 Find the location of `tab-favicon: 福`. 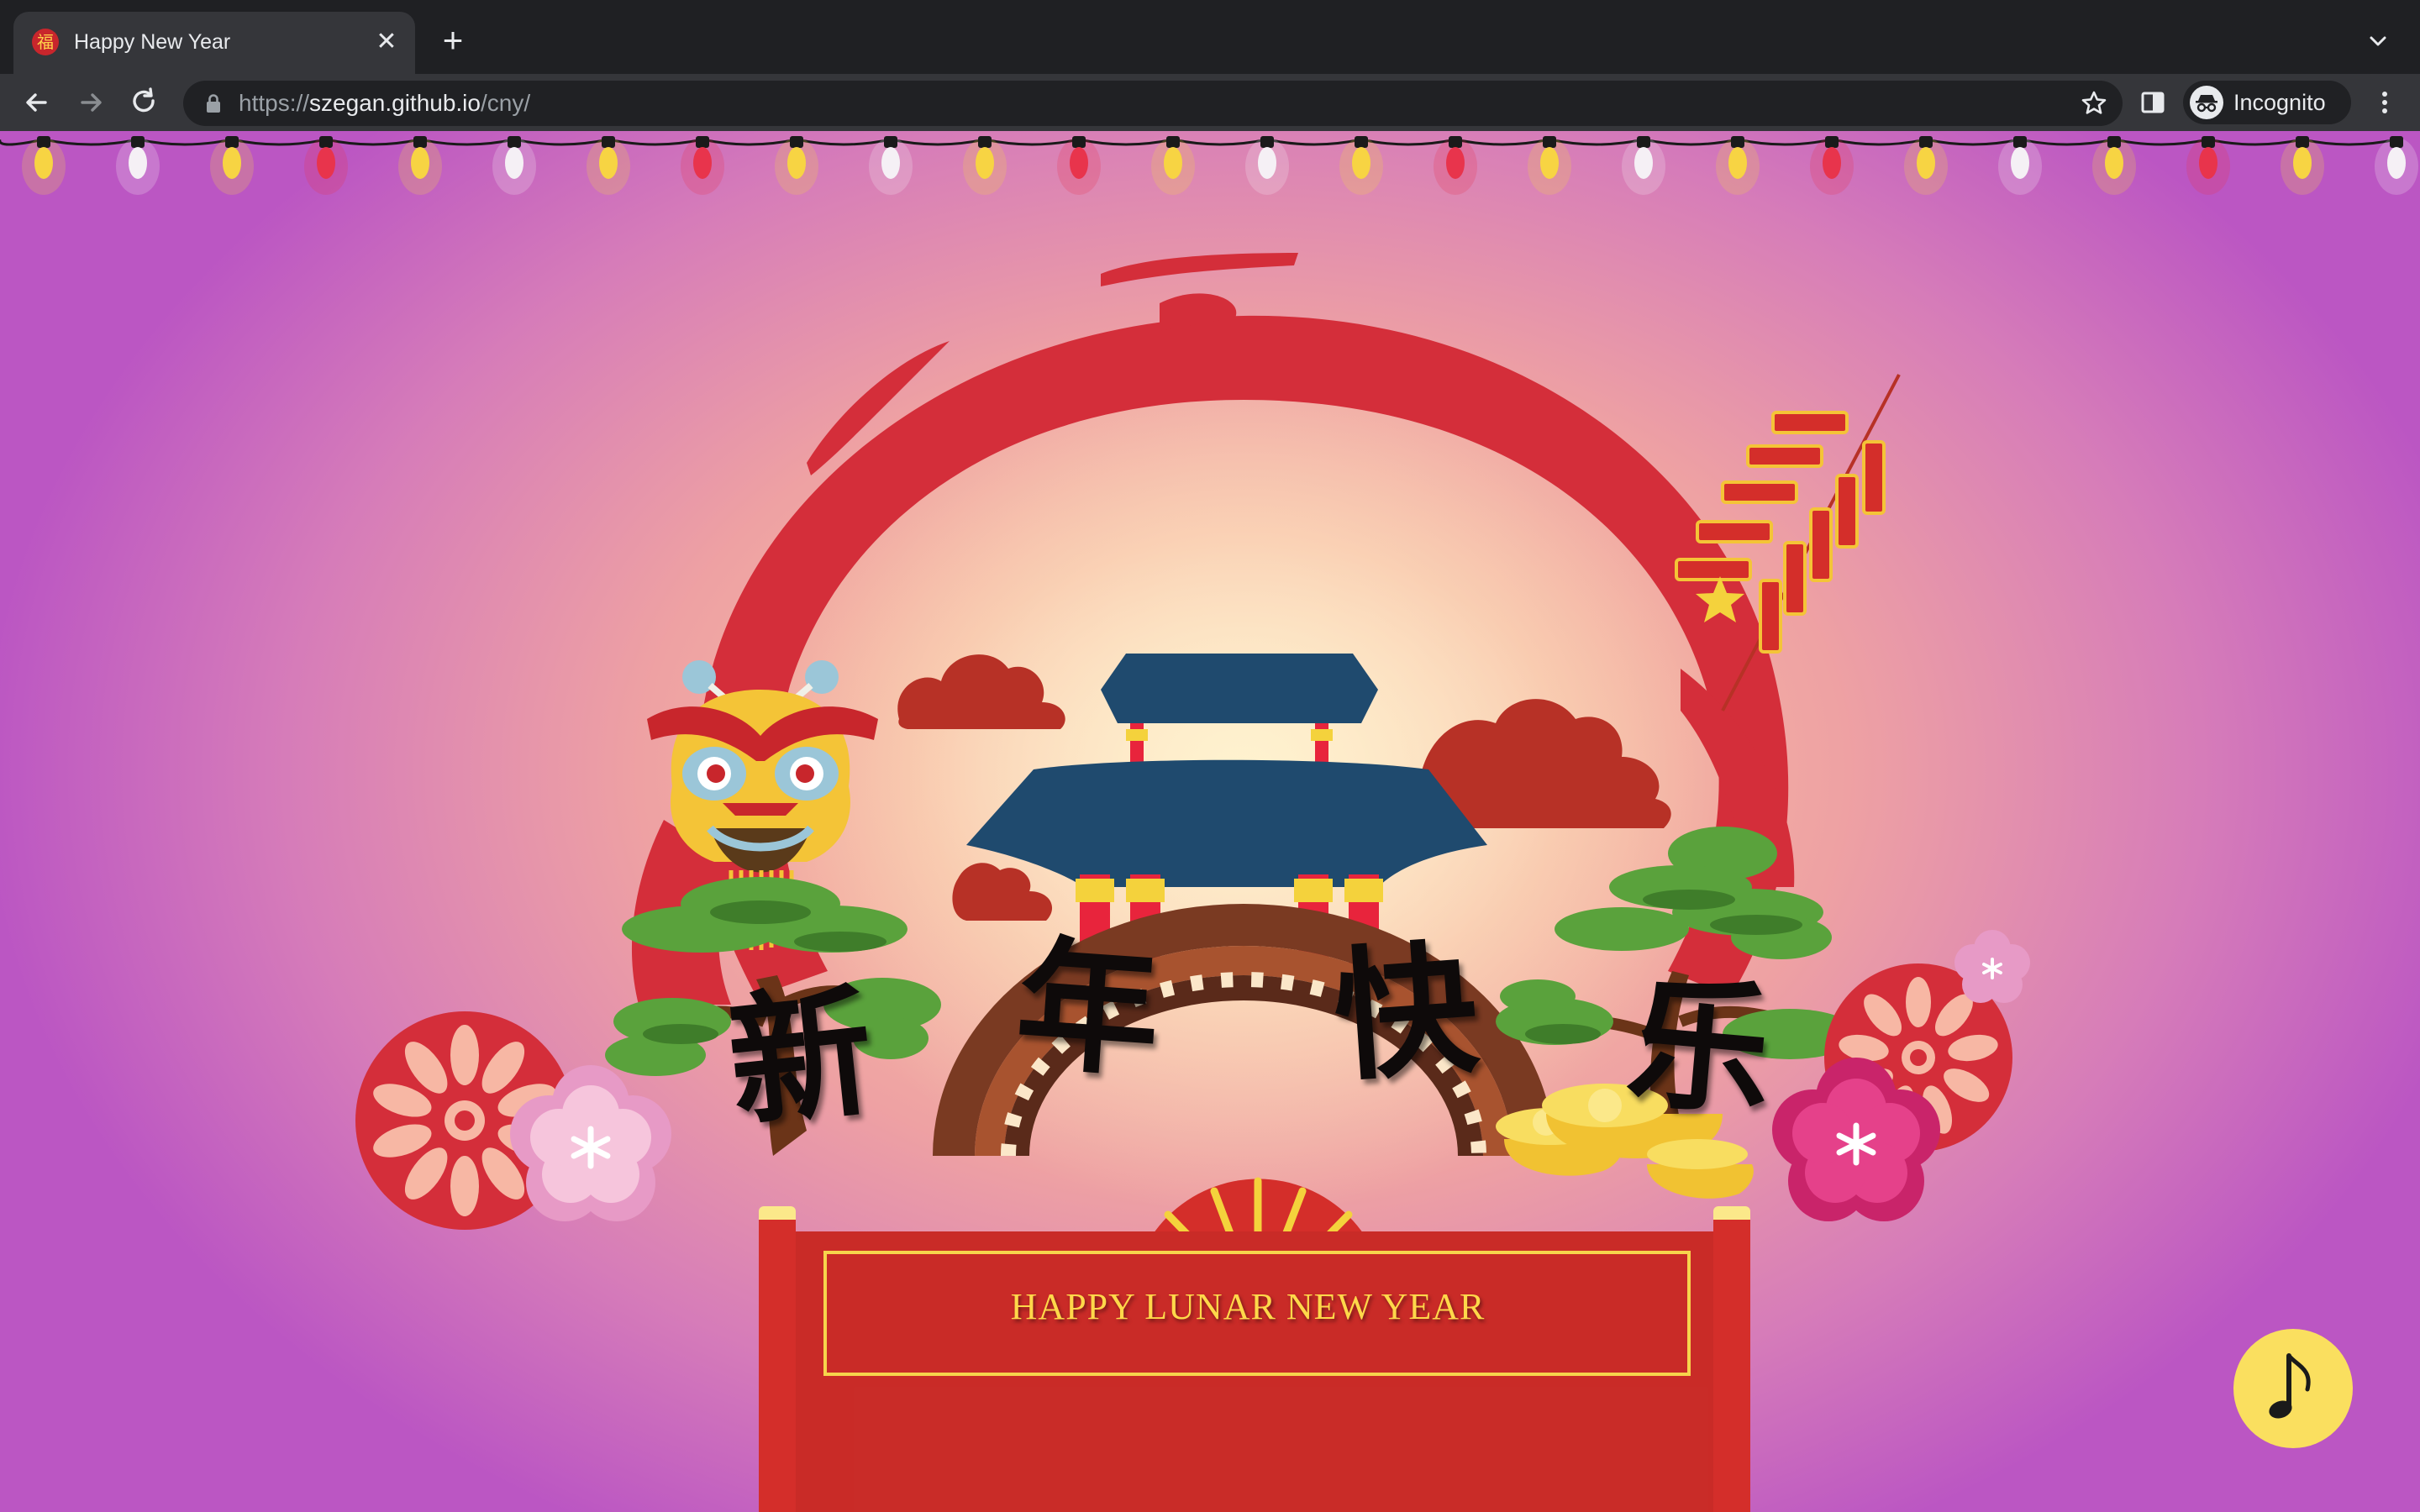

tab-favicon: 福 is located at coordinates (45, 42).